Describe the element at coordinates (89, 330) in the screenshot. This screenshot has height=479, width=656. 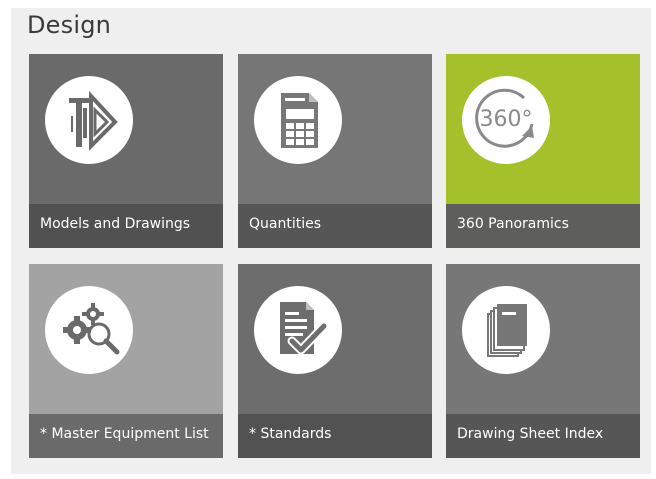
I see `gears-search-icon` at that location.